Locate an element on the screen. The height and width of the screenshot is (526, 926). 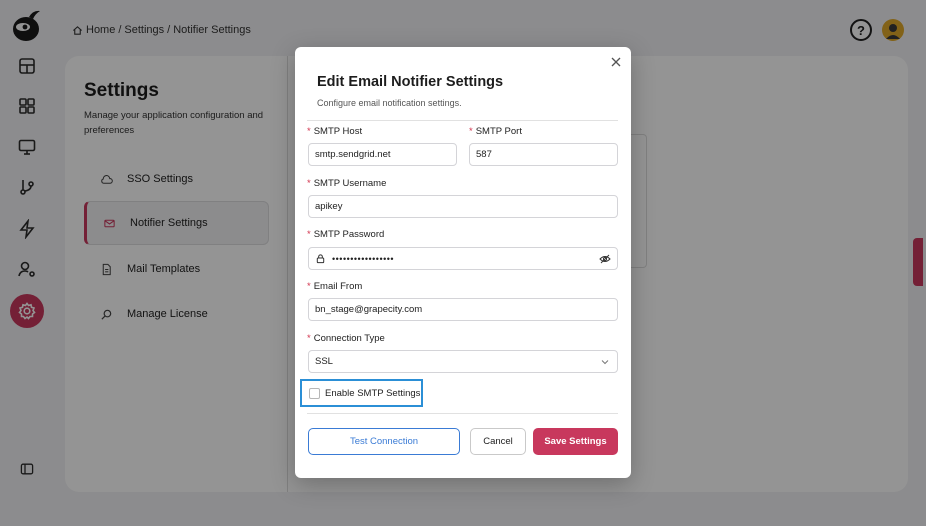
label-text: SMTP Username is located at coordinates (350, 183).